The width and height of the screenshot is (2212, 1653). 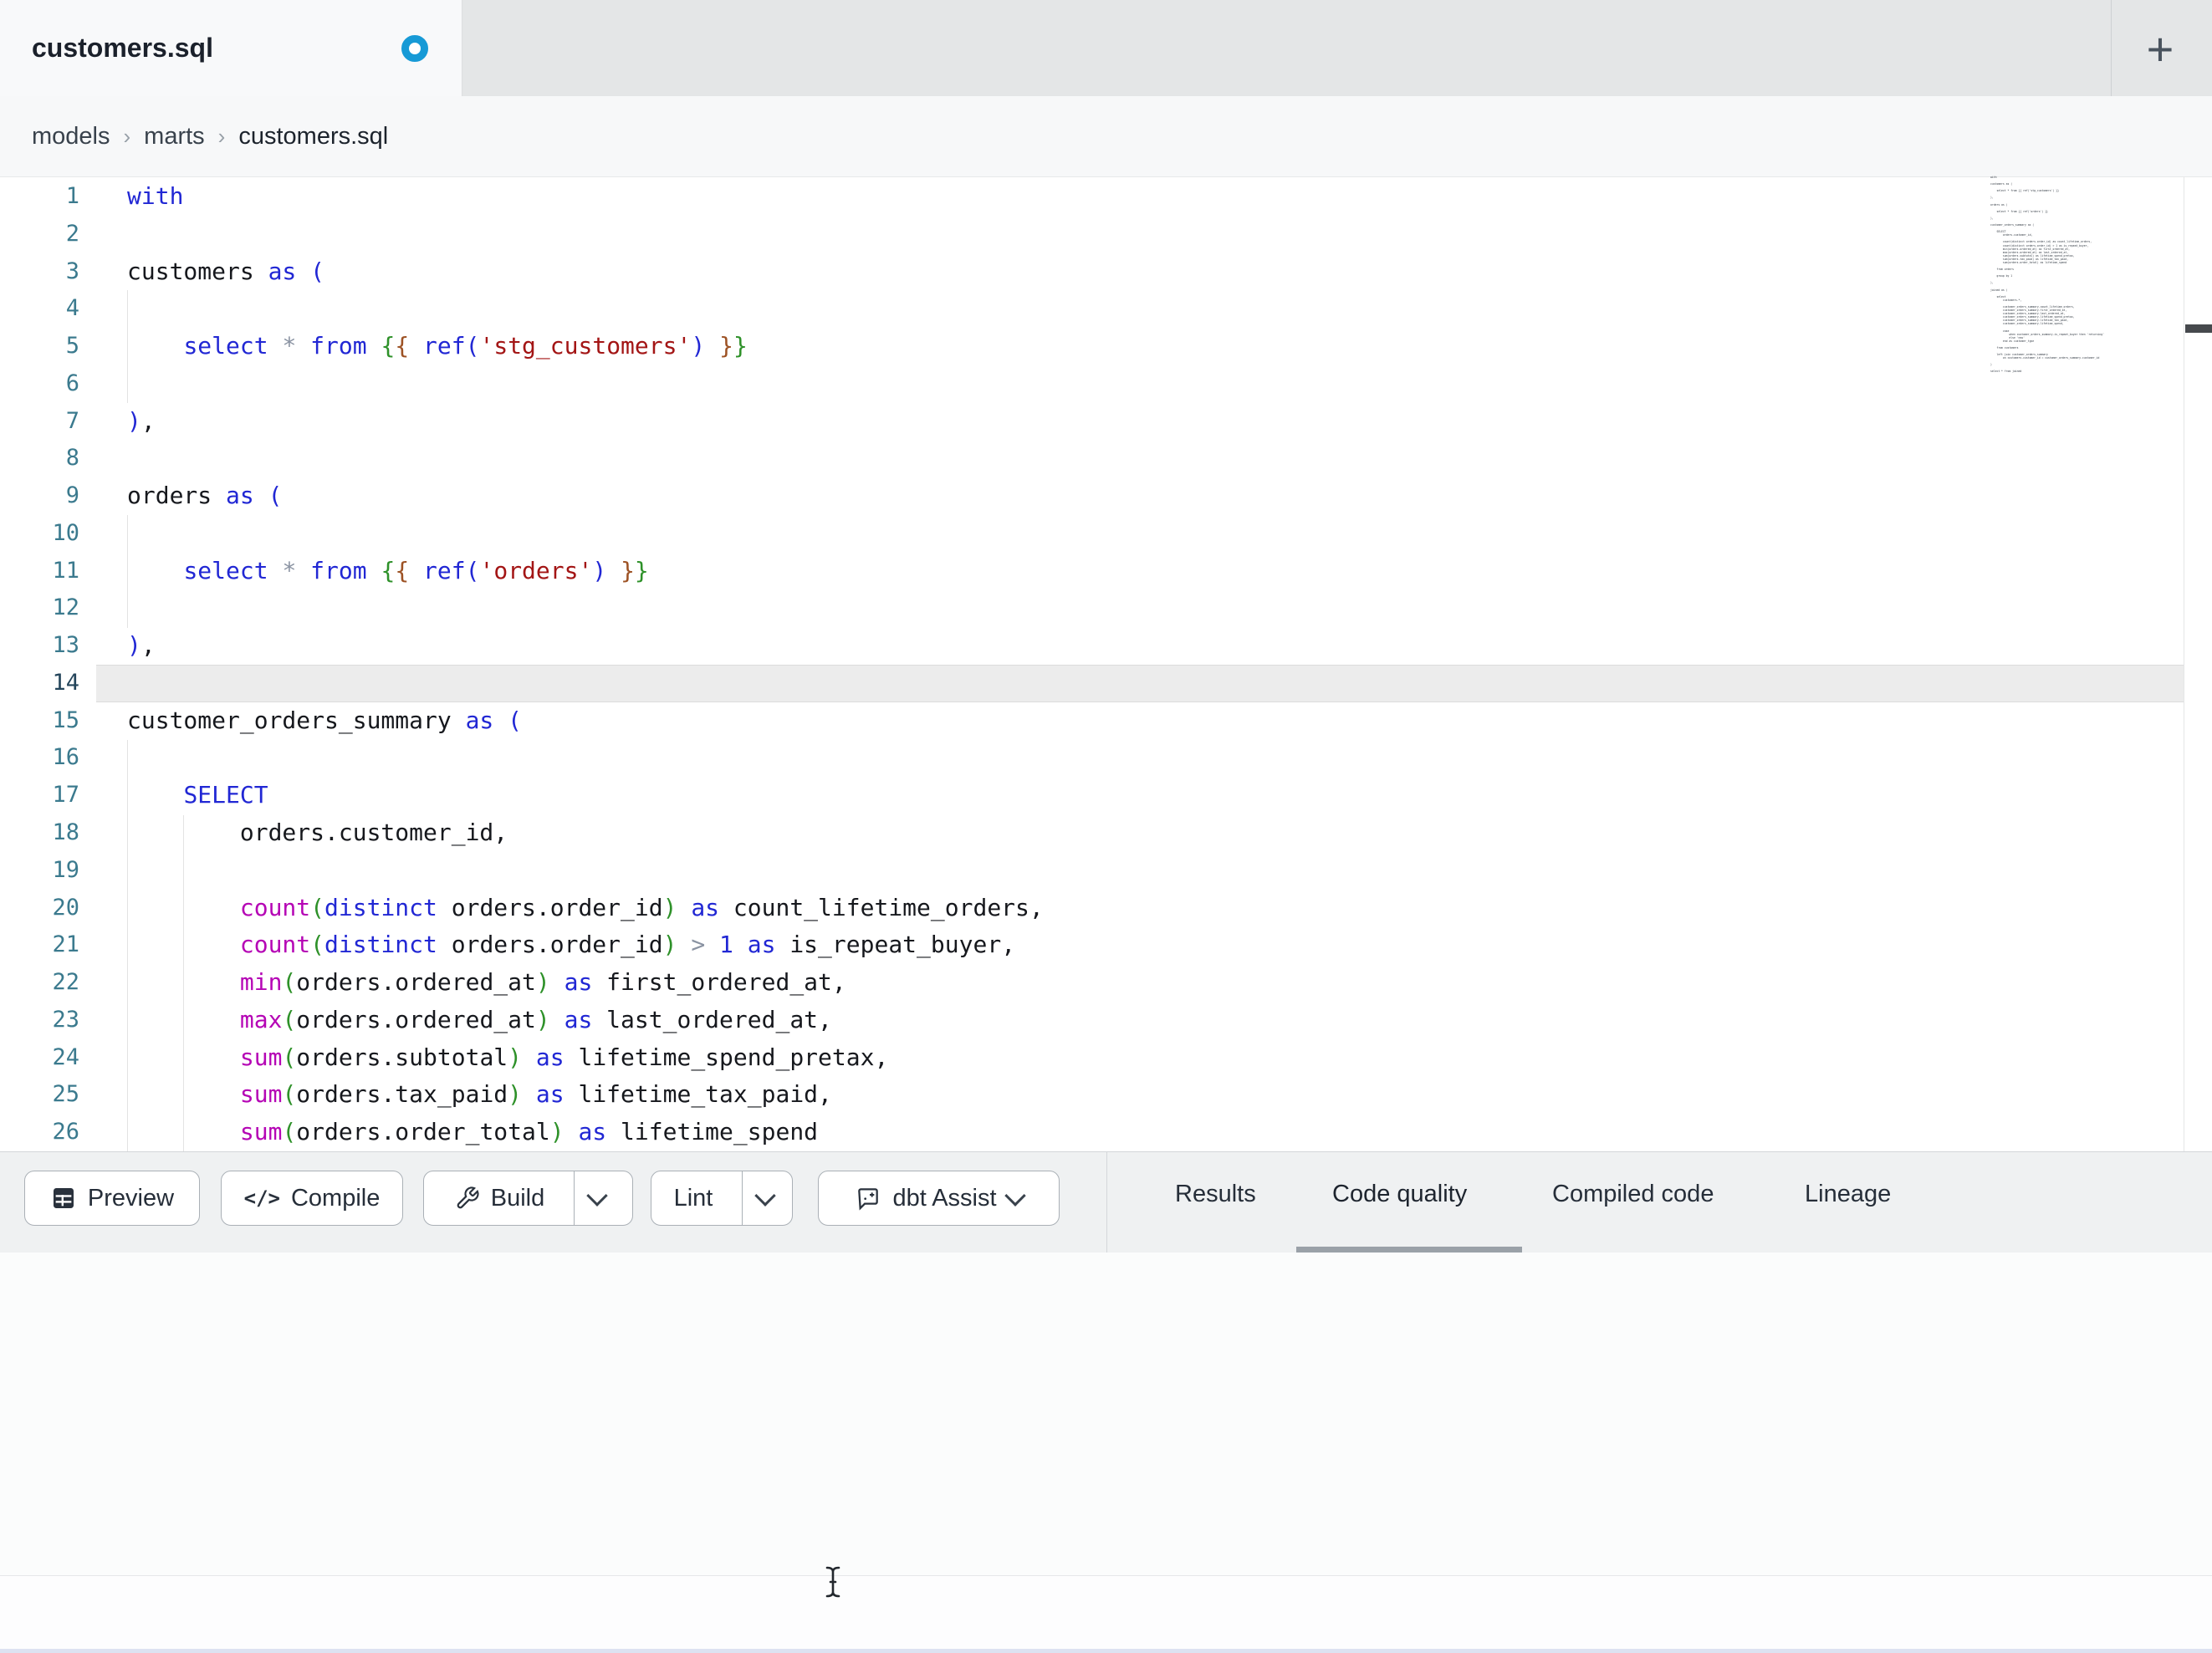 I want to click on line-number: 15, so click(x=66, y=720).